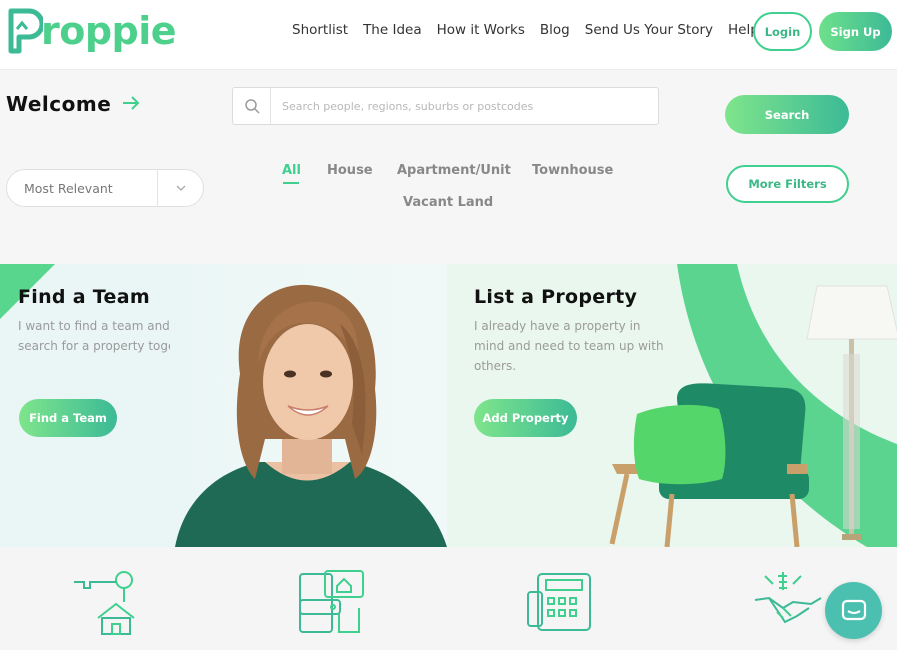 The image size is (897, 650). Describe the element at coordinates (782, 31) in the screenshot. I see `login-button: Login` at that location.